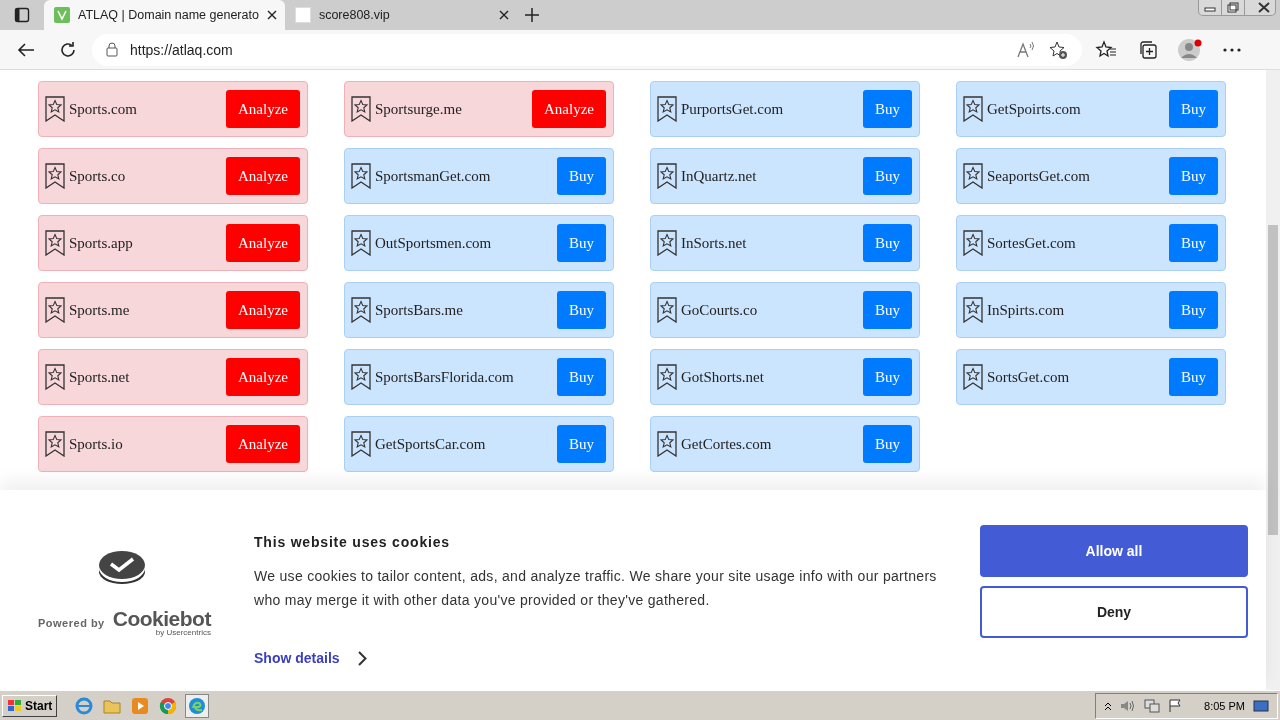 The height and width of the screenshot is (720, 1280). I want to click on clock: 8:05 PM, so click(1224, 705).